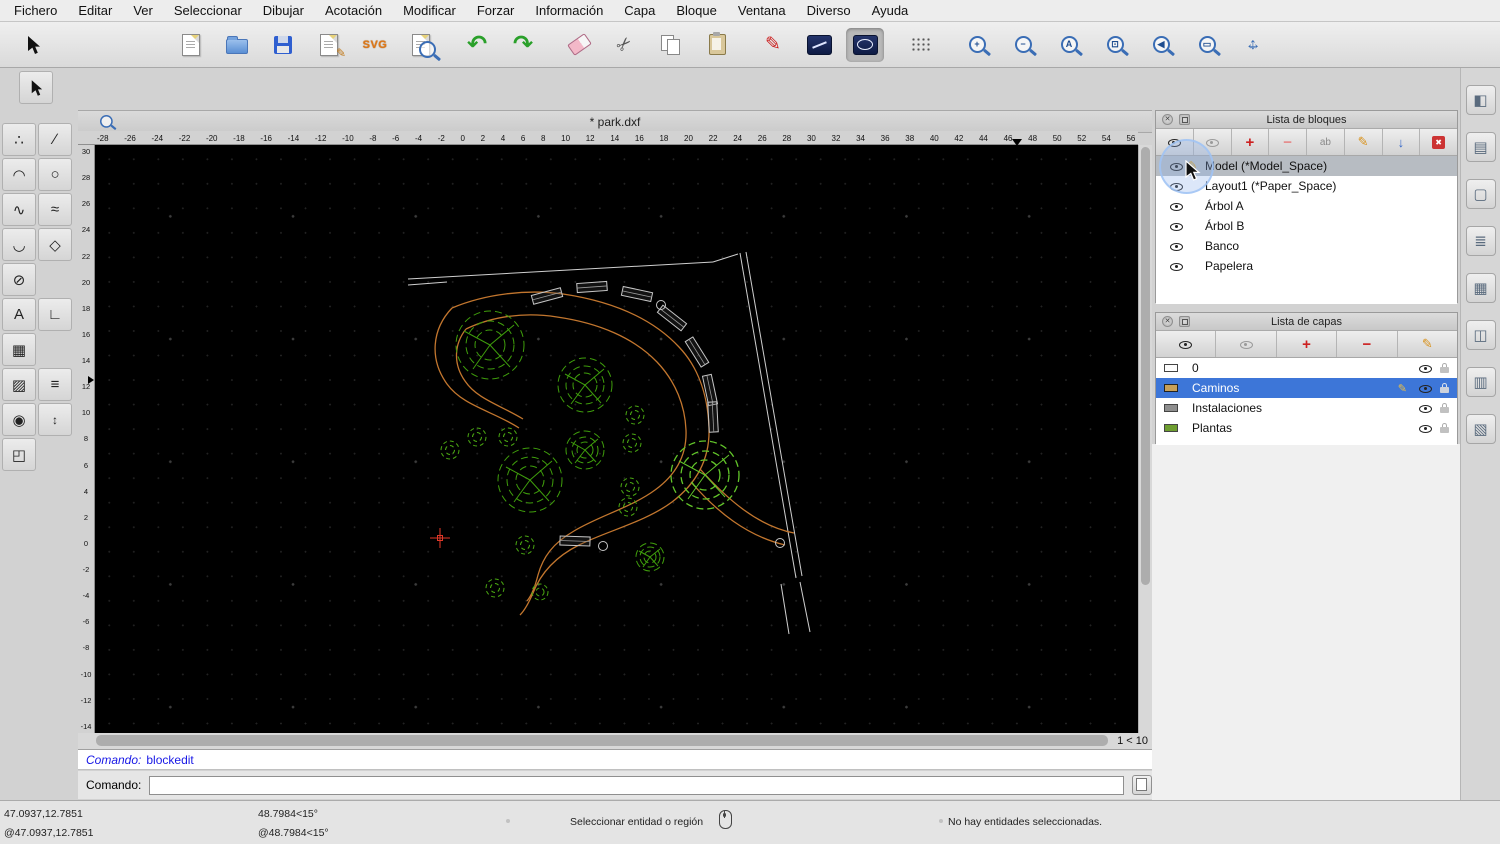 This screenshot has height=844, width=1500. I want to click on block-row: ✎ Árbol A, so click(1306, 206).